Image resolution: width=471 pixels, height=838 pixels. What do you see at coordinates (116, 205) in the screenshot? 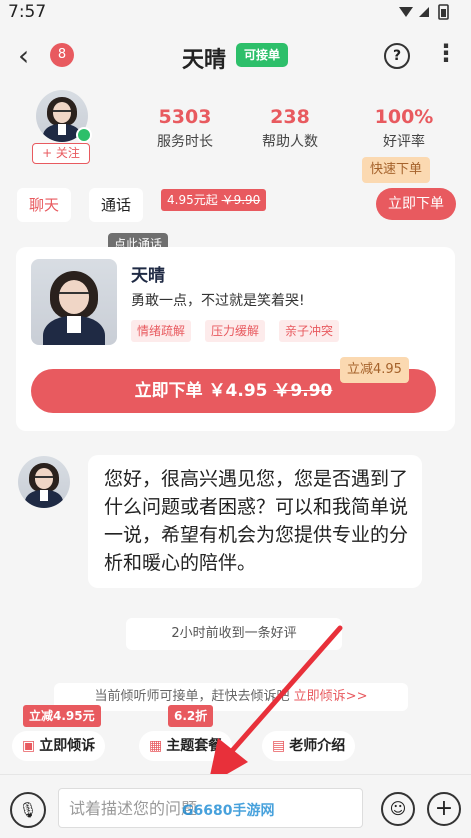
I see `tab-call: 通话` at bounding box center [116, 205].